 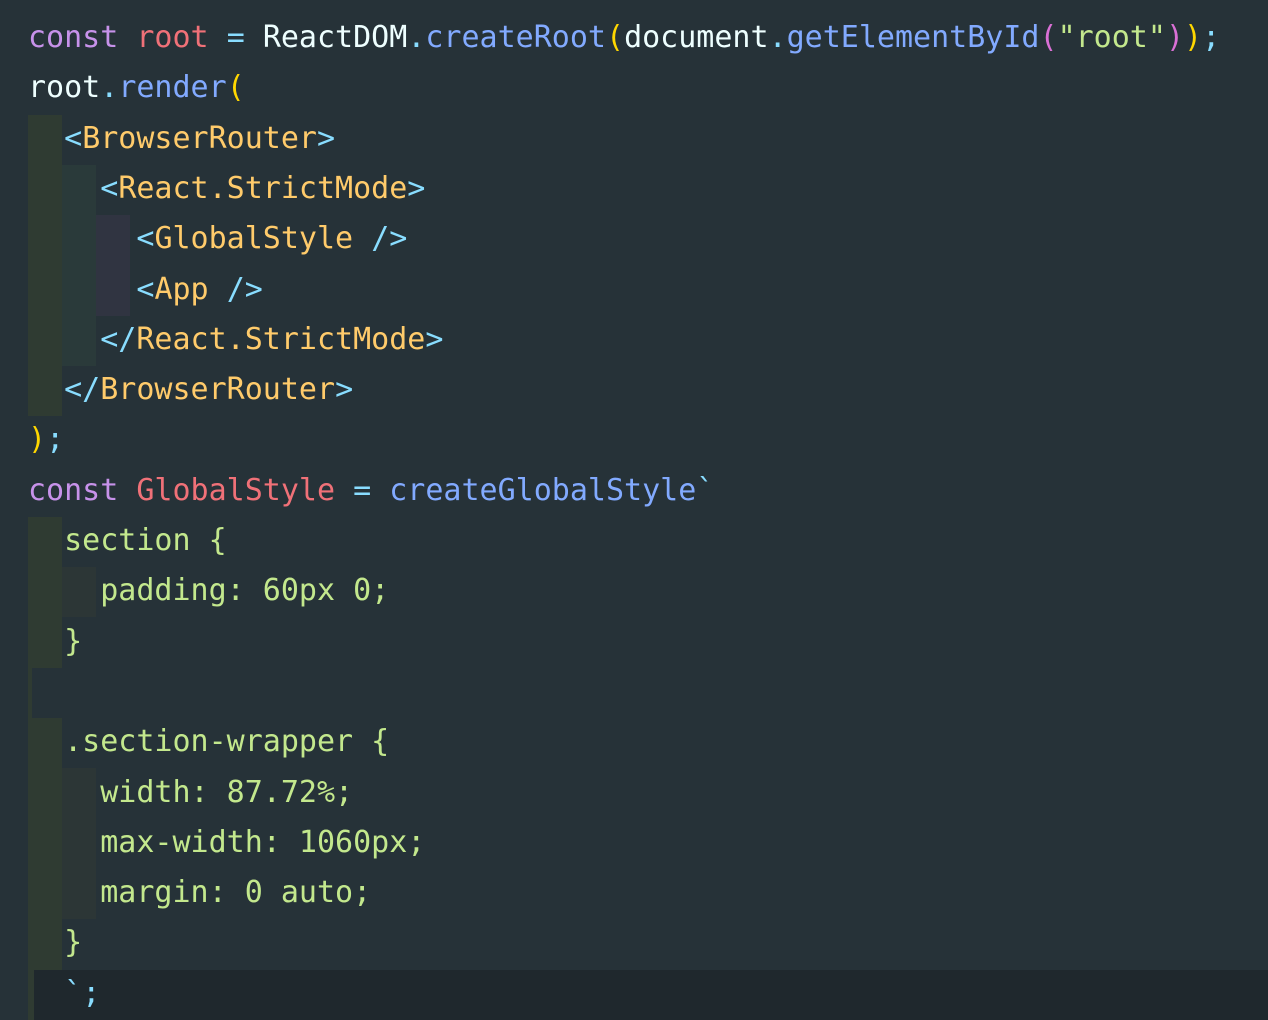 I want to click on code-token: max-width: 1060px;, so click(x=263, y=842).